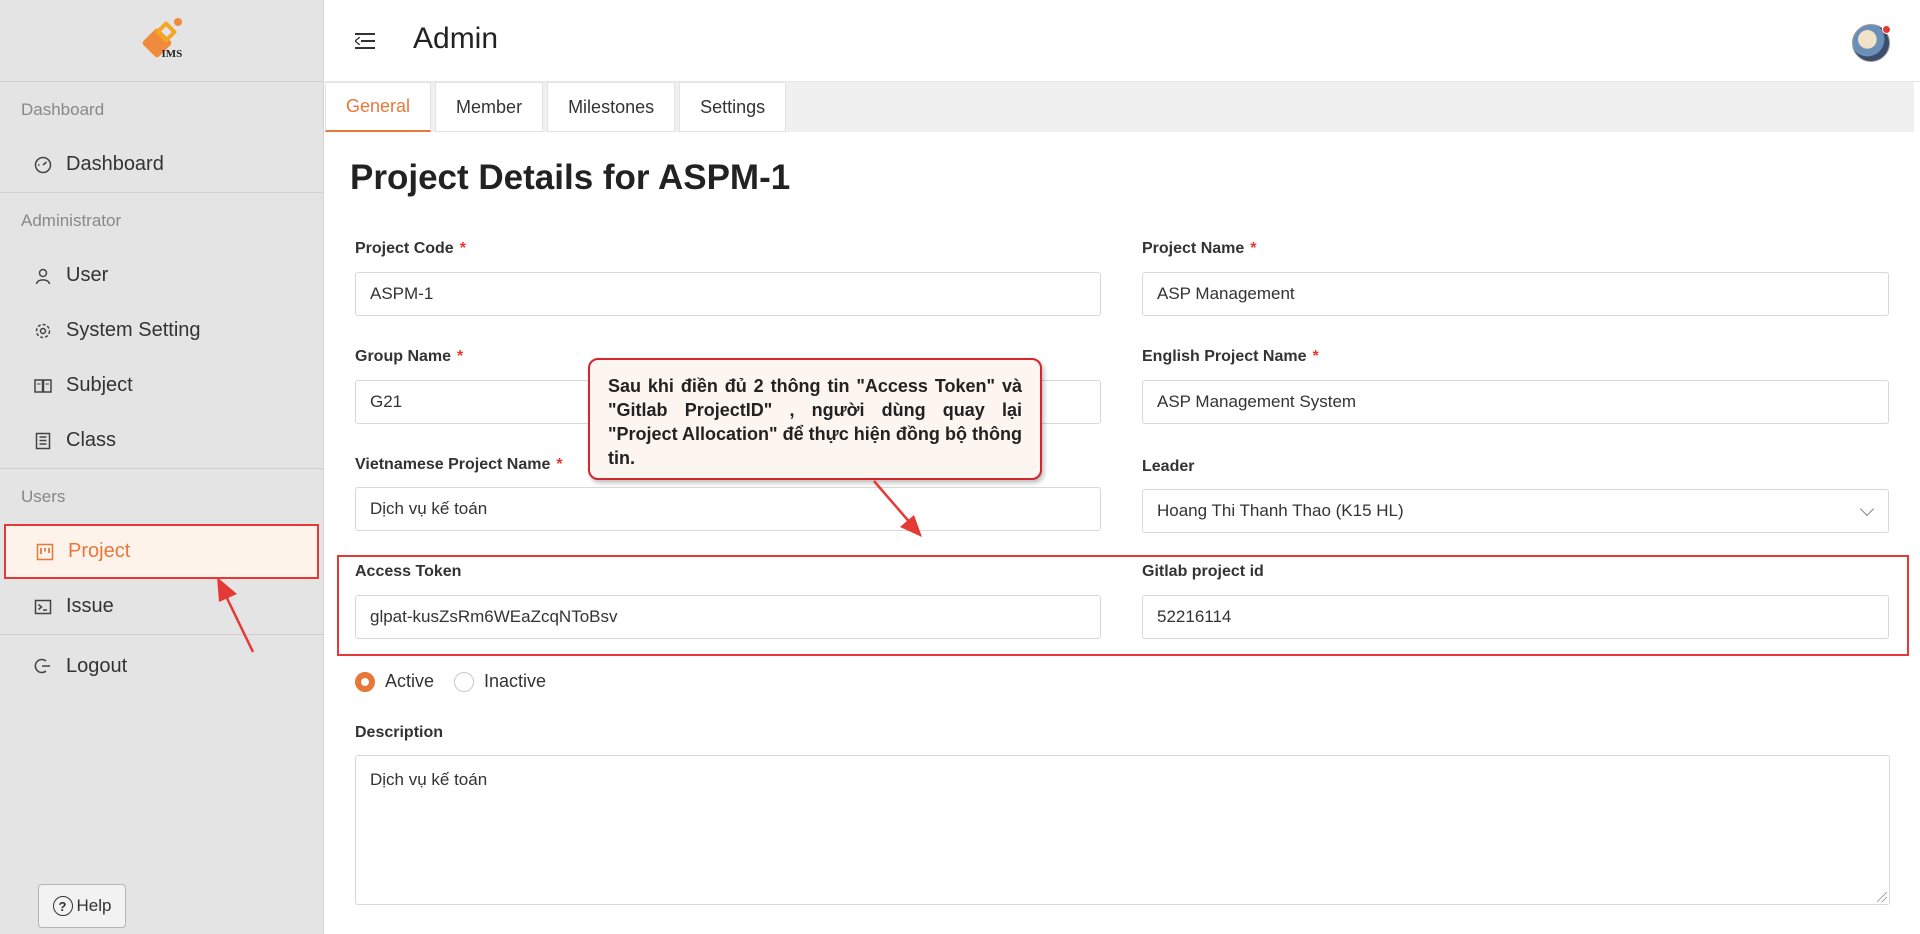 This screenshot has height=934, width=1920. Describe the element at coordinates (1871, 43) in the screenshot. I see `avatar` at that location.